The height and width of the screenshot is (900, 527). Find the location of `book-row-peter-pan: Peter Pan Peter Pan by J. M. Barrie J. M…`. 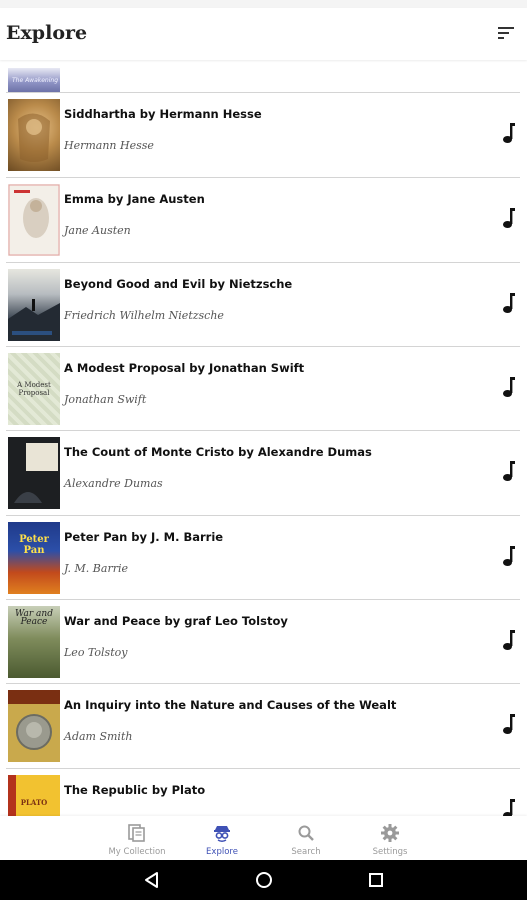

book-row-peter-pan: Peter Pan Peter Pan by J. M. Barrie J. M… is located at coordinates (263, 558).